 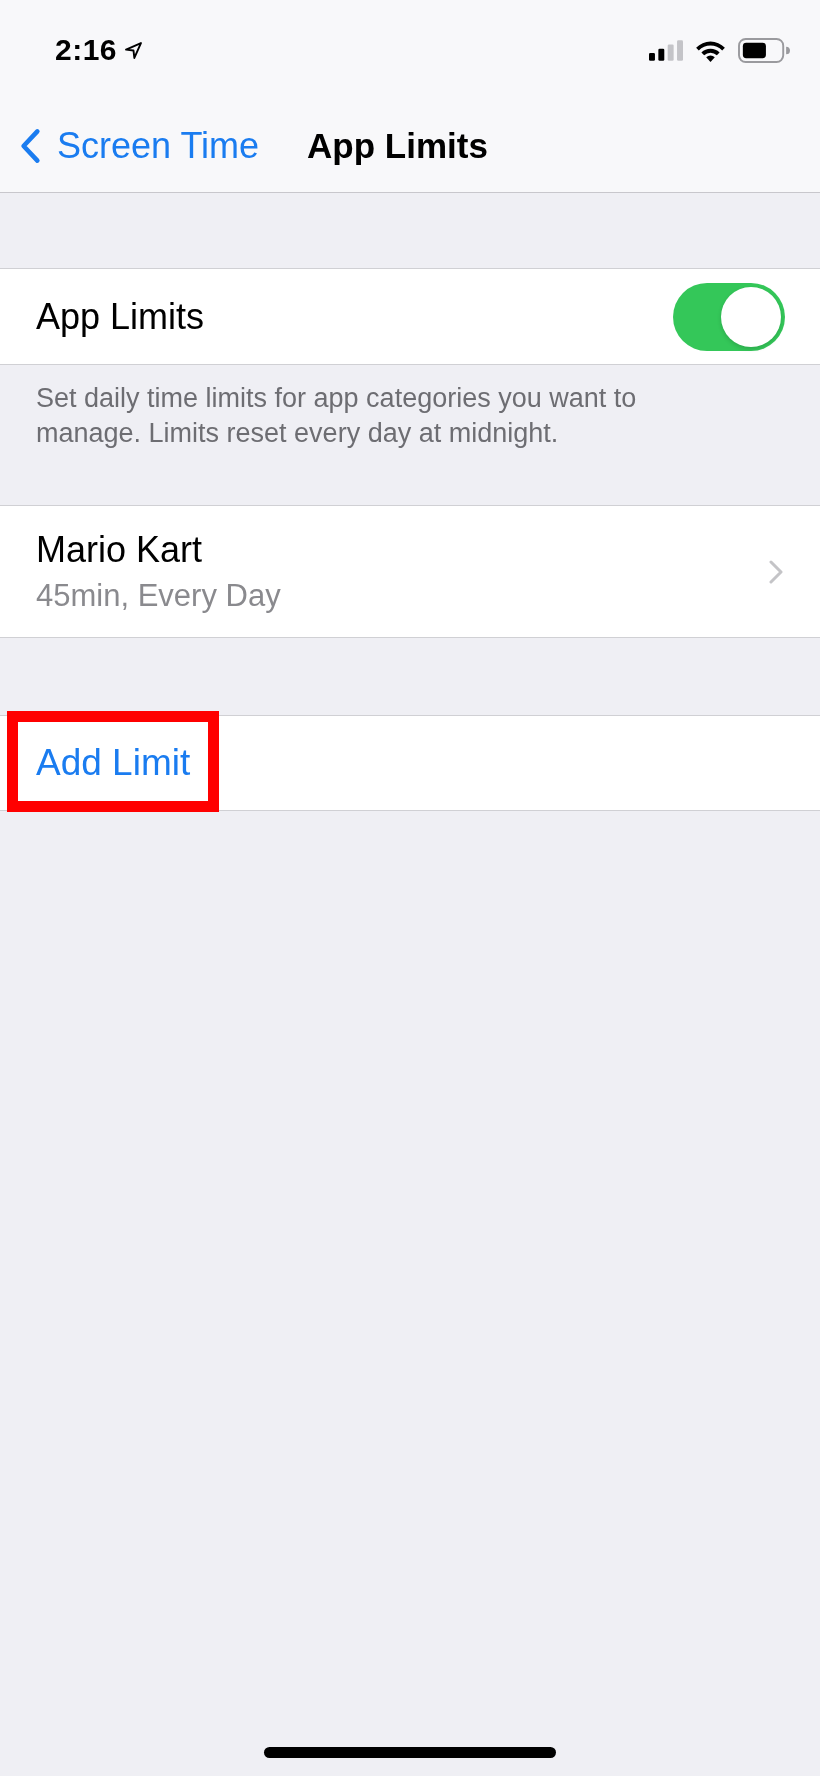 What do you see at coordinates (764, 50) in the screenshot?
I see `battery-icon` at bounding box center [764, 50].